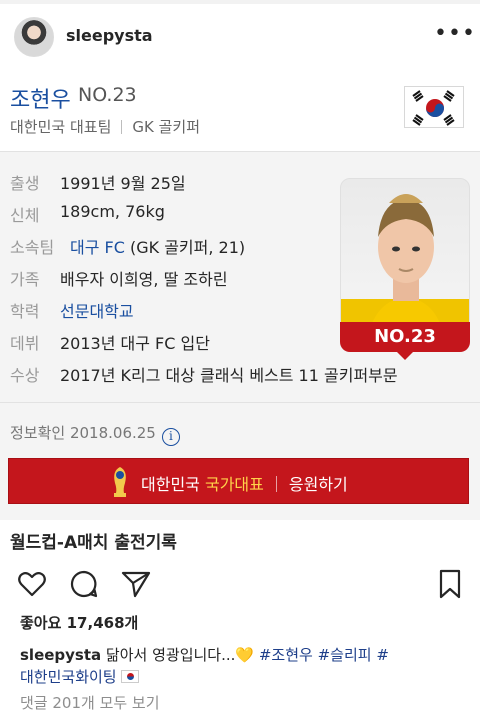 This screenshot has width=480, height=714. What do you see at coordinates (185, 247) in the screenshot?
I see `club-detail: (GK 골키퍼, 21)` at bounding box center [185, 247].